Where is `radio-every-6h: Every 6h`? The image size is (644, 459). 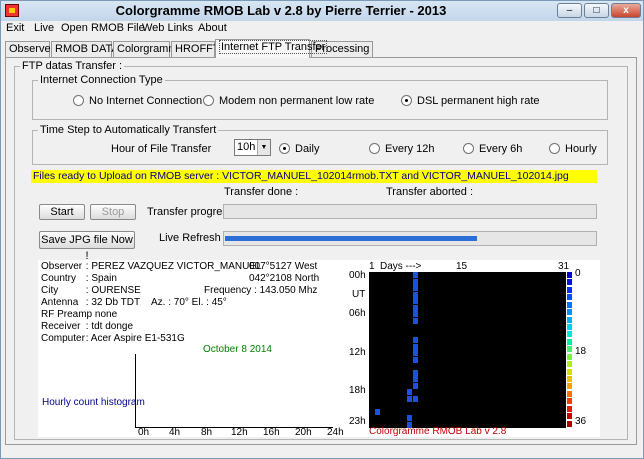 radio-every-6h: Every 6h is located at coordinates (492, 149).